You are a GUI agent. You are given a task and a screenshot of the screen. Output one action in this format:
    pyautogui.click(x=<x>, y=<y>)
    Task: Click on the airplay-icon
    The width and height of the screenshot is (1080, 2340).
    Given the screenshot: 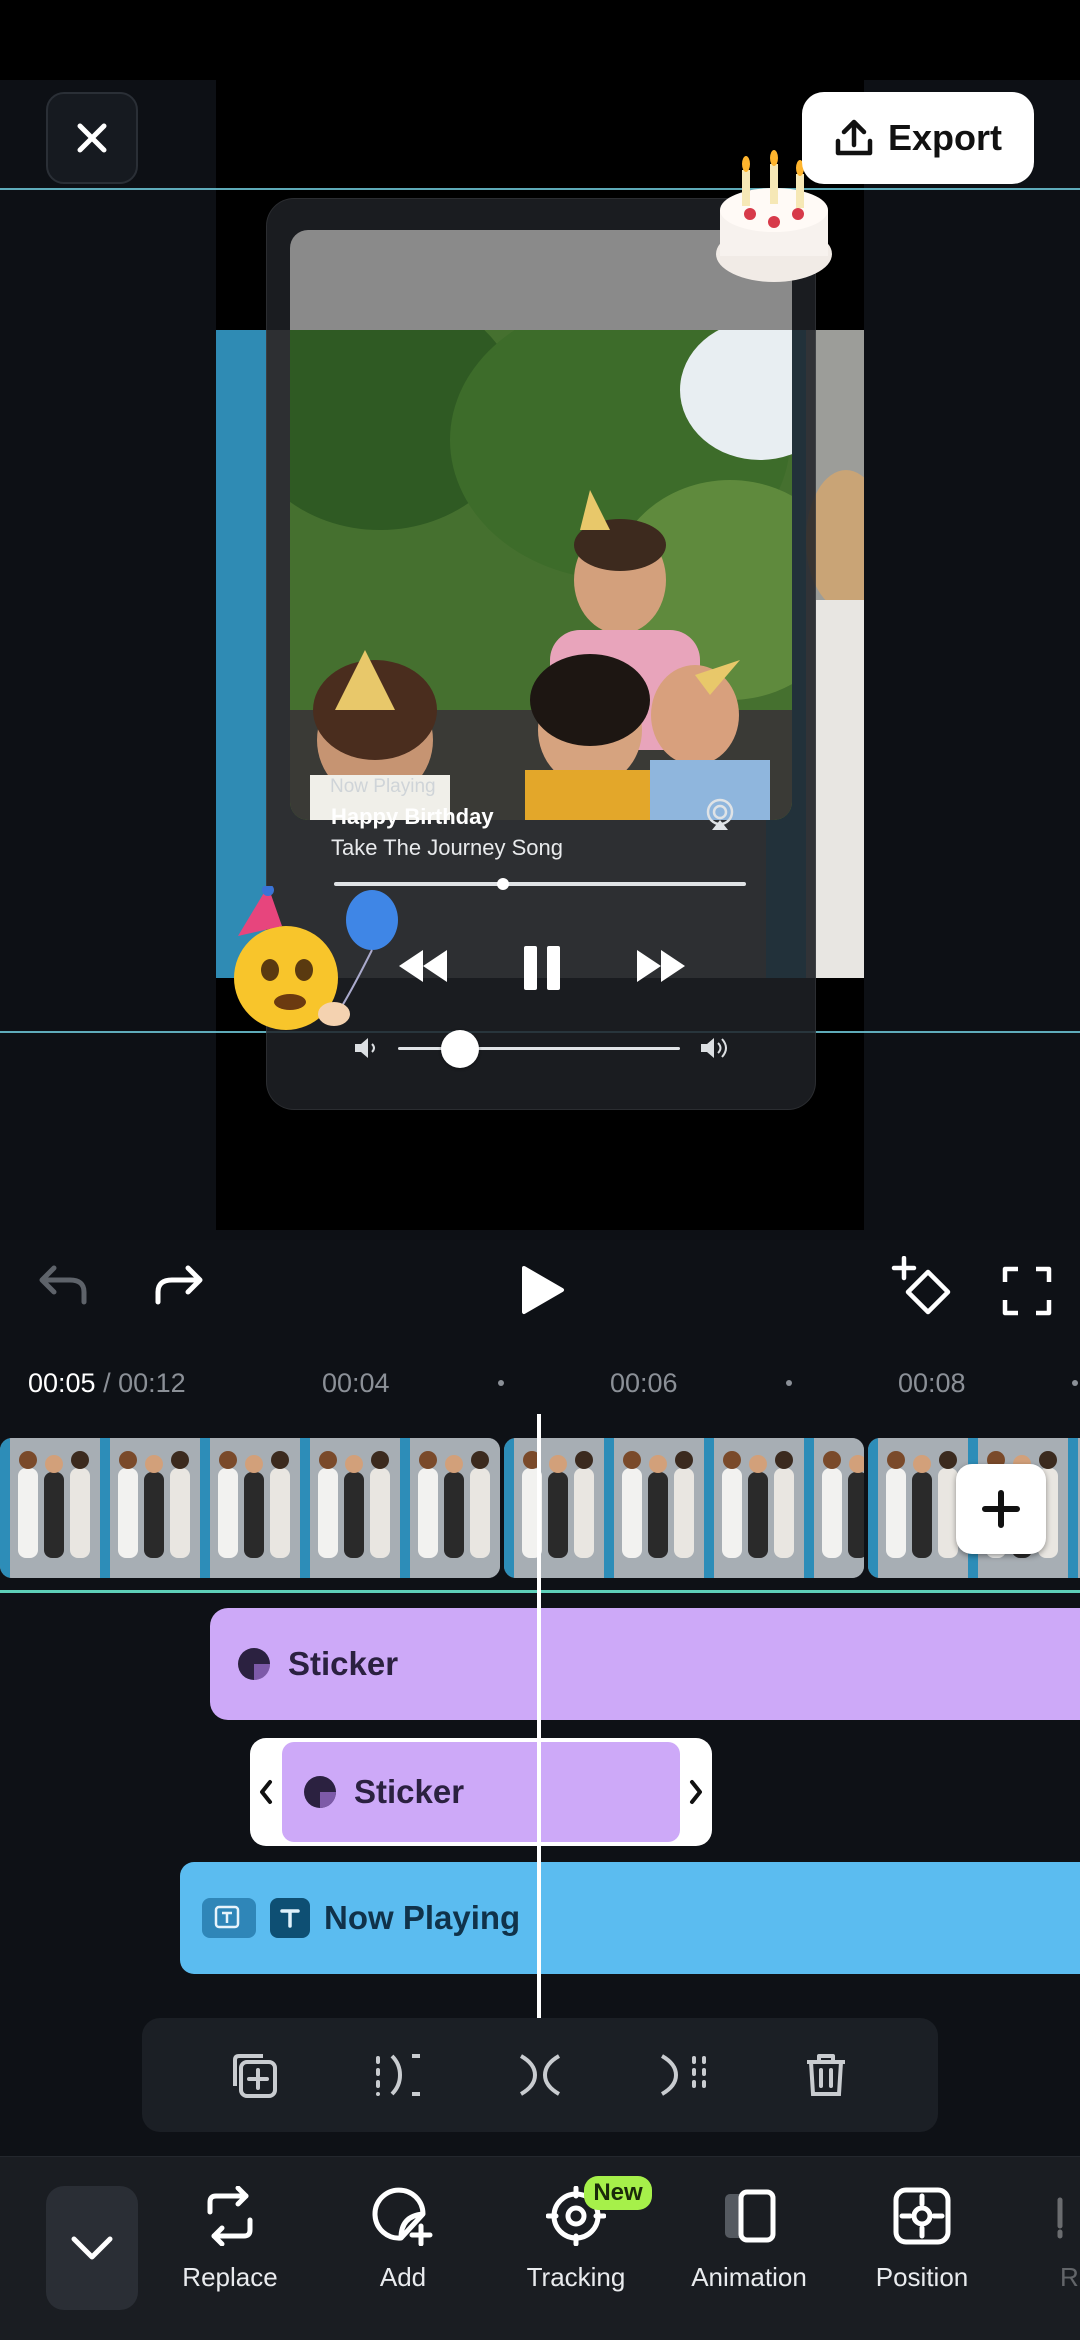 What is the action you would take?
    pyautogui.click(x=720, y=815)
    